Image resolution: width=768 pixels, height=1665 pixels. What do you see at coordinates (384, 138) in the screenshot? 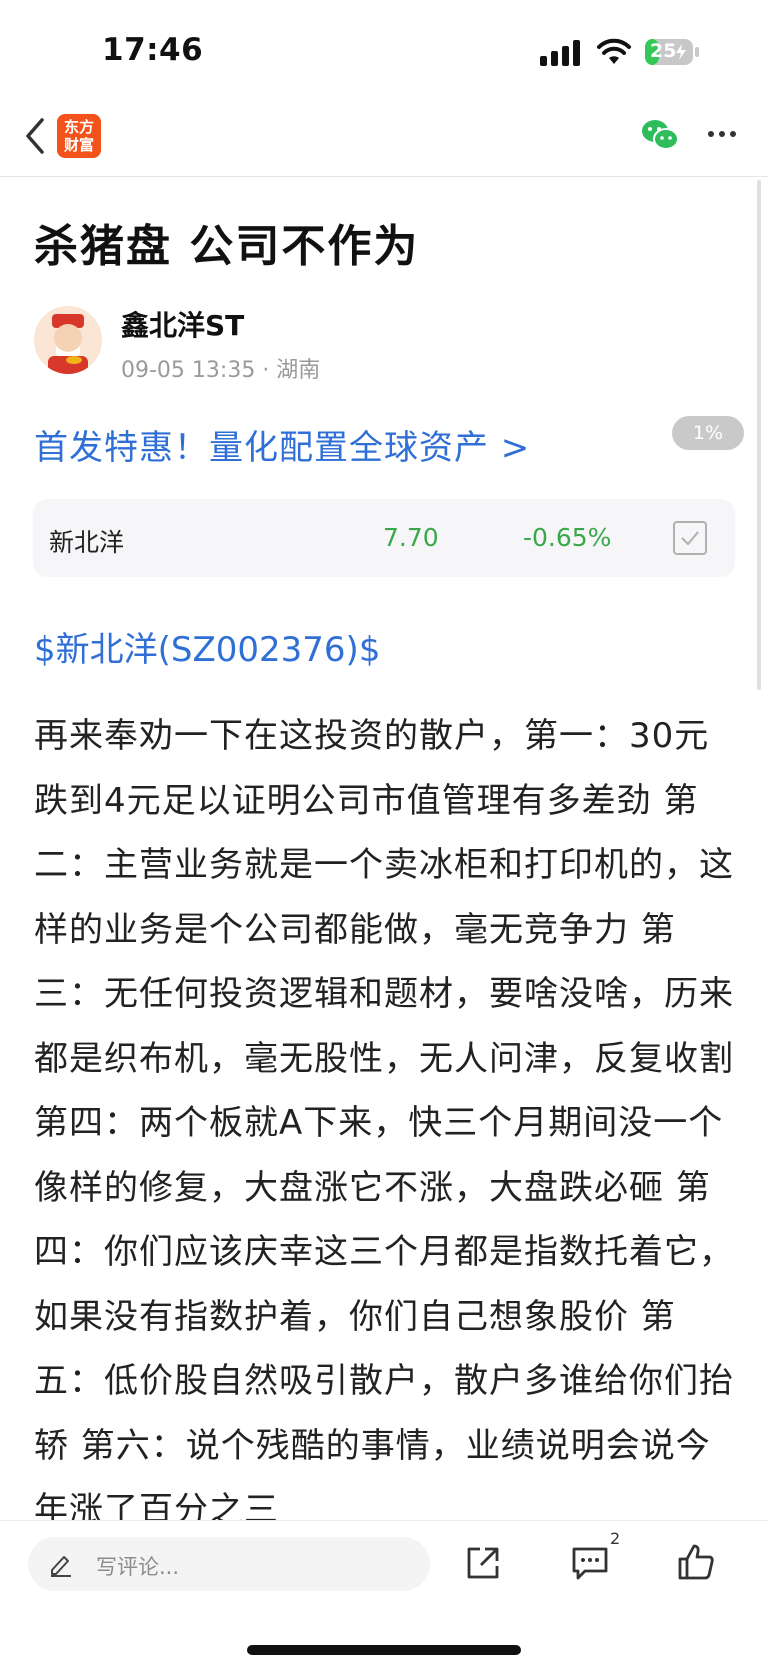
I see `app-header: 东方 财富` at bounding box center [384, 138].